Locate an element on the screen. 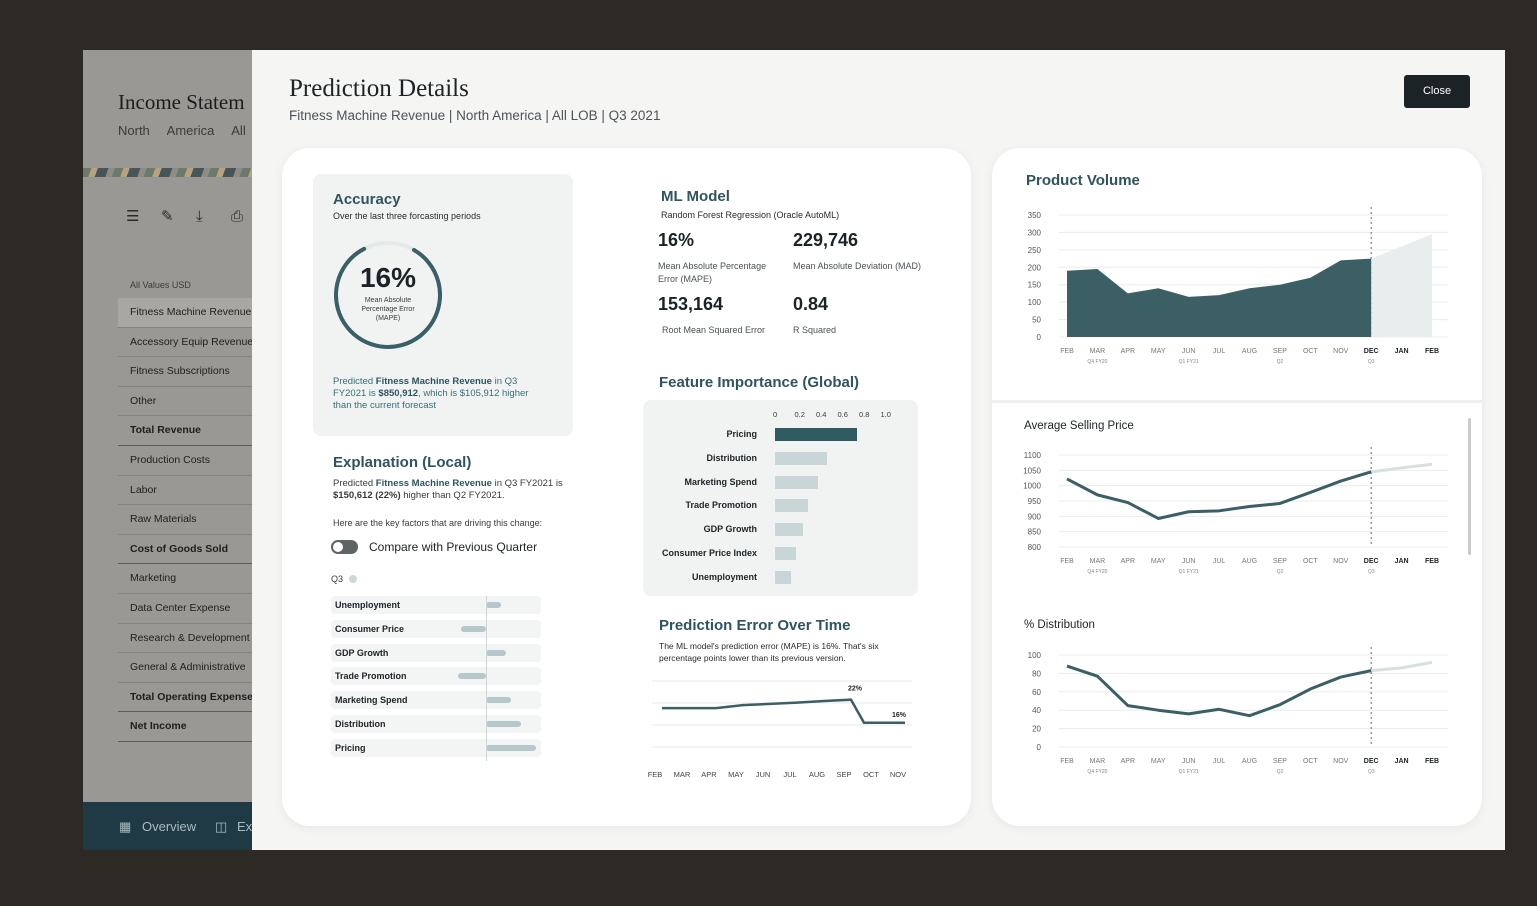  explanation-title: Explanation (Local) is located at coordinates (402, 462).